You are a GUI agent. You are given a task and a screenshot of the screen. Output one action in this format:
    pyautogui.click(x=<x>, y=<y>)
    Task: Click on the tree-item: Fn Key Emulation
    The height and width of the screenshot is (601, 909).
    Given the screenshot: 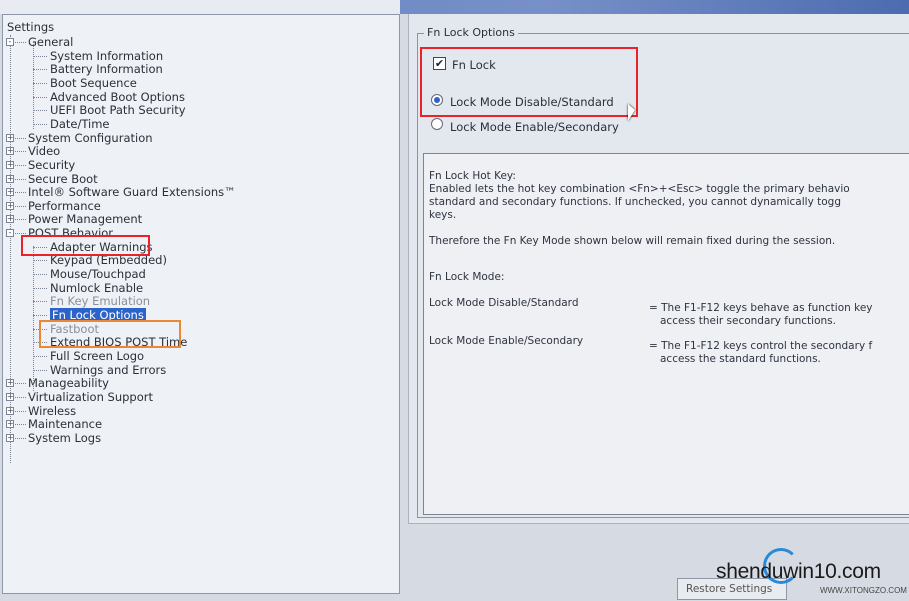 What is the action you would take?
    pyautogui.click(x=100, y=301)
    